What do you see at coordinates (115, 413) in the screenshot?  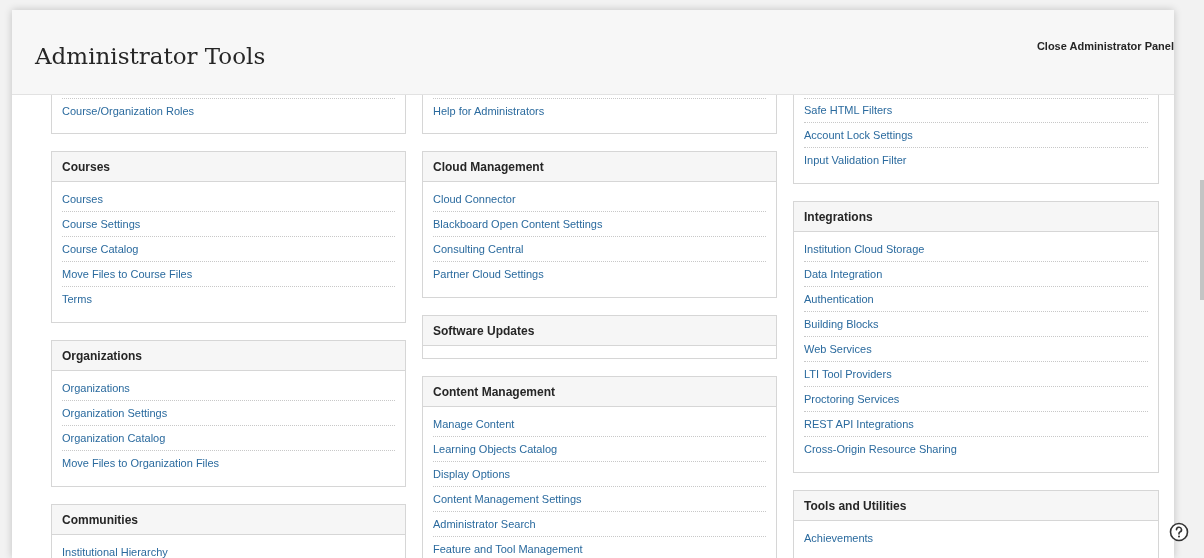 I see `admin-link: Organization Settings` at bounding box center [115, 413].